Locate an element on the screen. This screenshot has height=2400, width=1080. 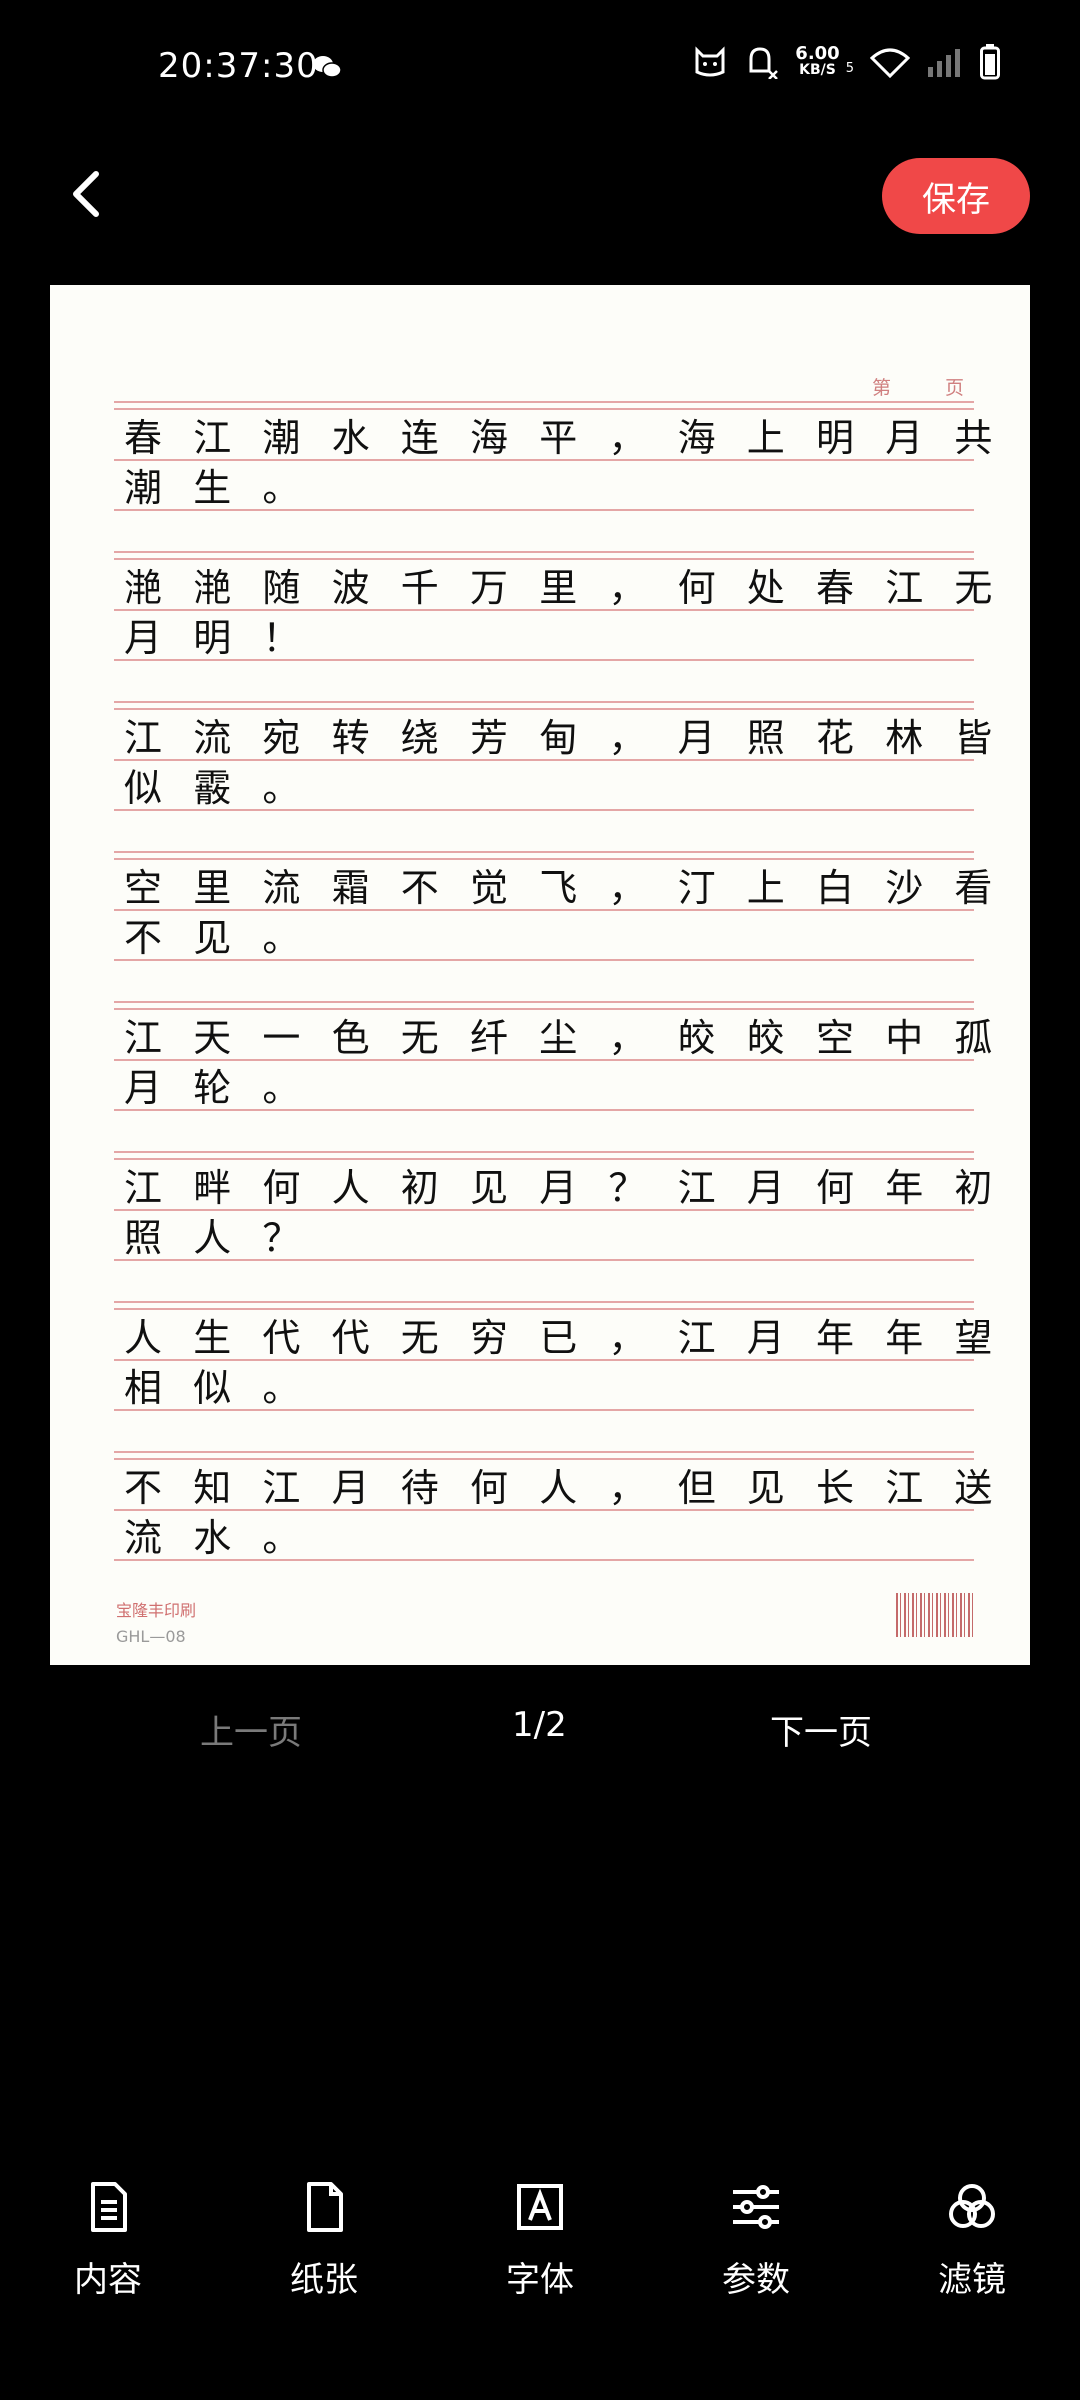
net-speed: 6.00 KB/S is located at coordinates (817, 61).